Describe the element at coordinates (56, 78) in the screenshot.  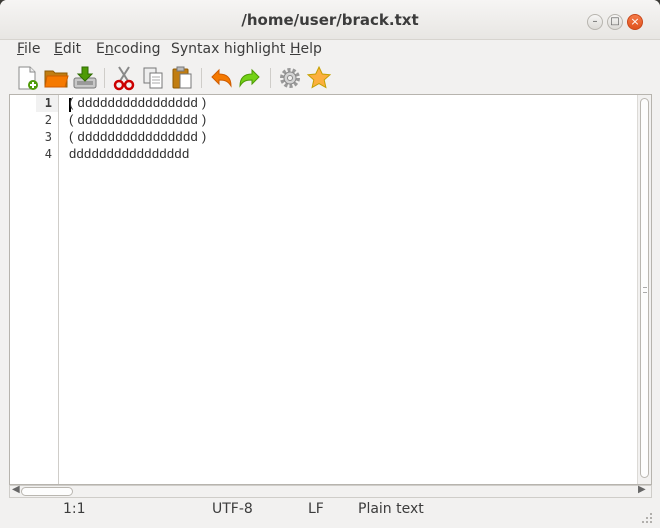
I see `open-folder-icon` at that location.